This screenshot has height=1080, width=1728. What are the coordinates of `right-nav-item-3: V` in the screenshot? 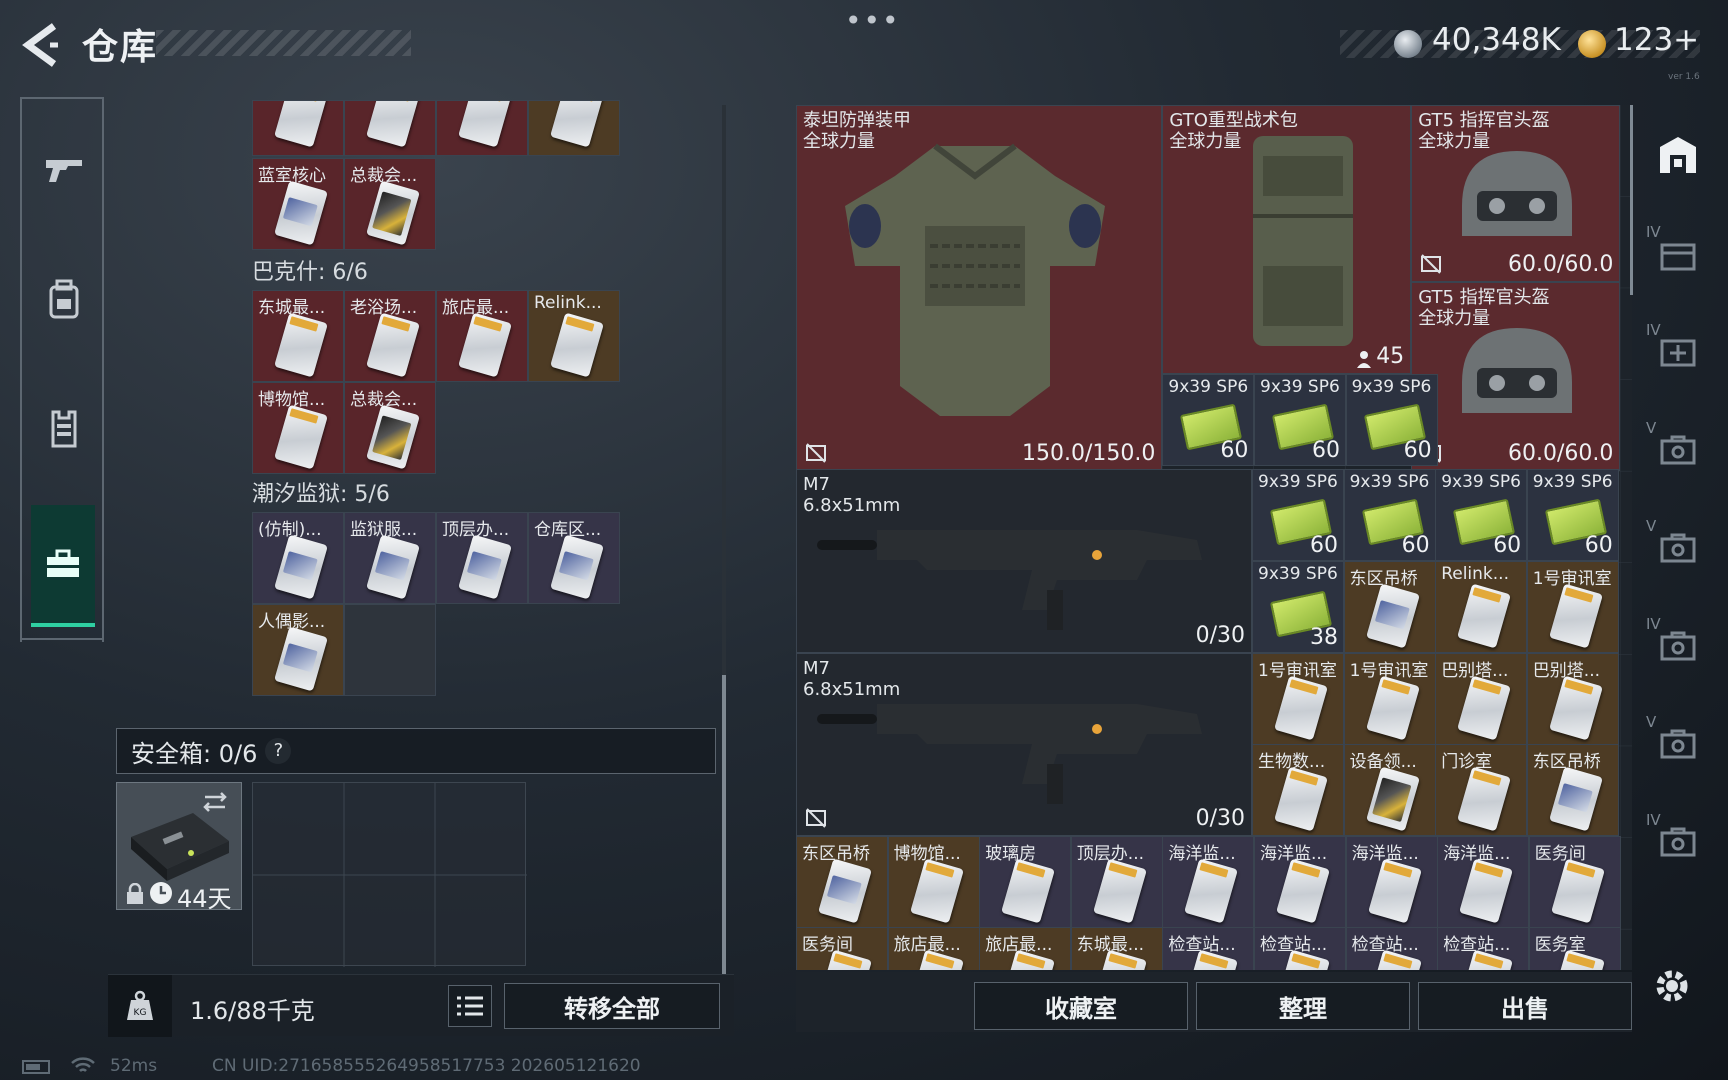 It's located at (1676, 449).